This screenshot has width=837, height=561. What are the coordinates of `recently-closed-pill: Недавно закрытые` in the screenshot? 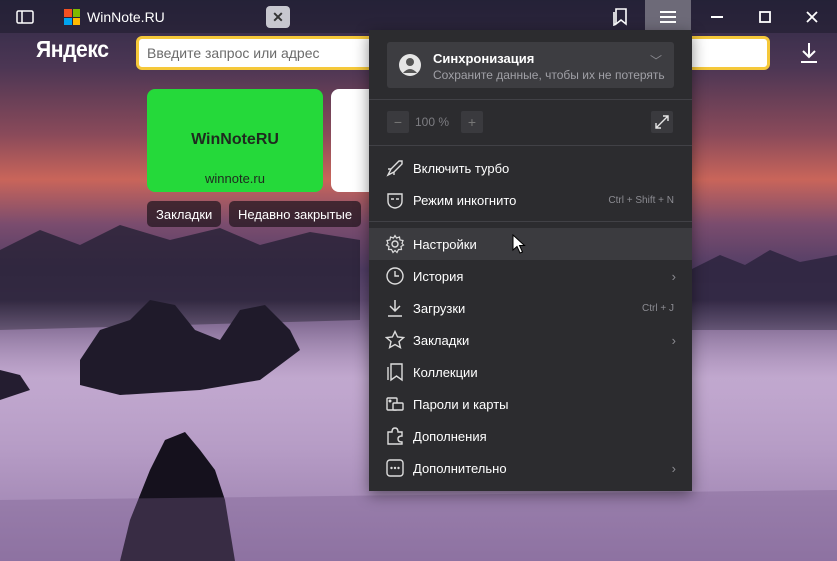 It's located at (295, 214).